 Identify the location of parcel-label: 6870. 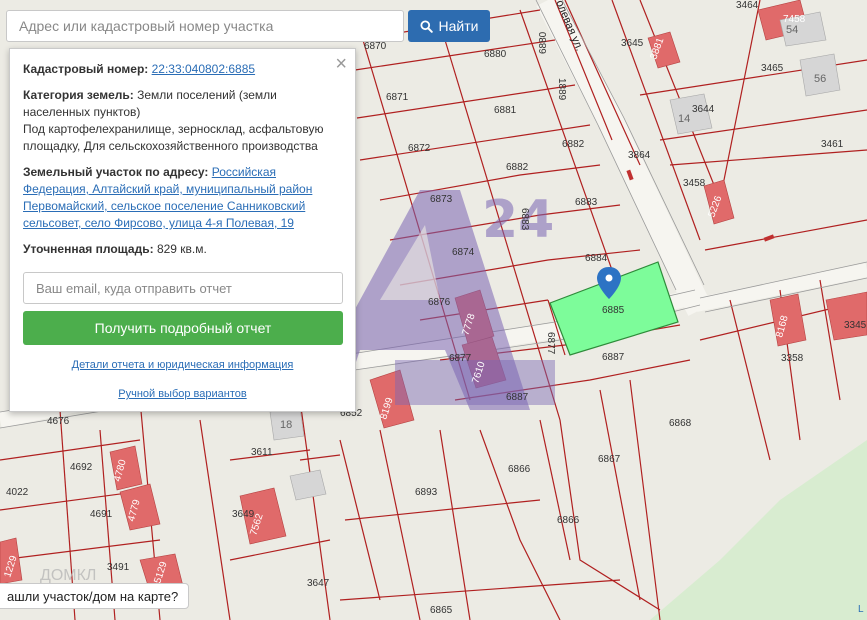
(375, 46).